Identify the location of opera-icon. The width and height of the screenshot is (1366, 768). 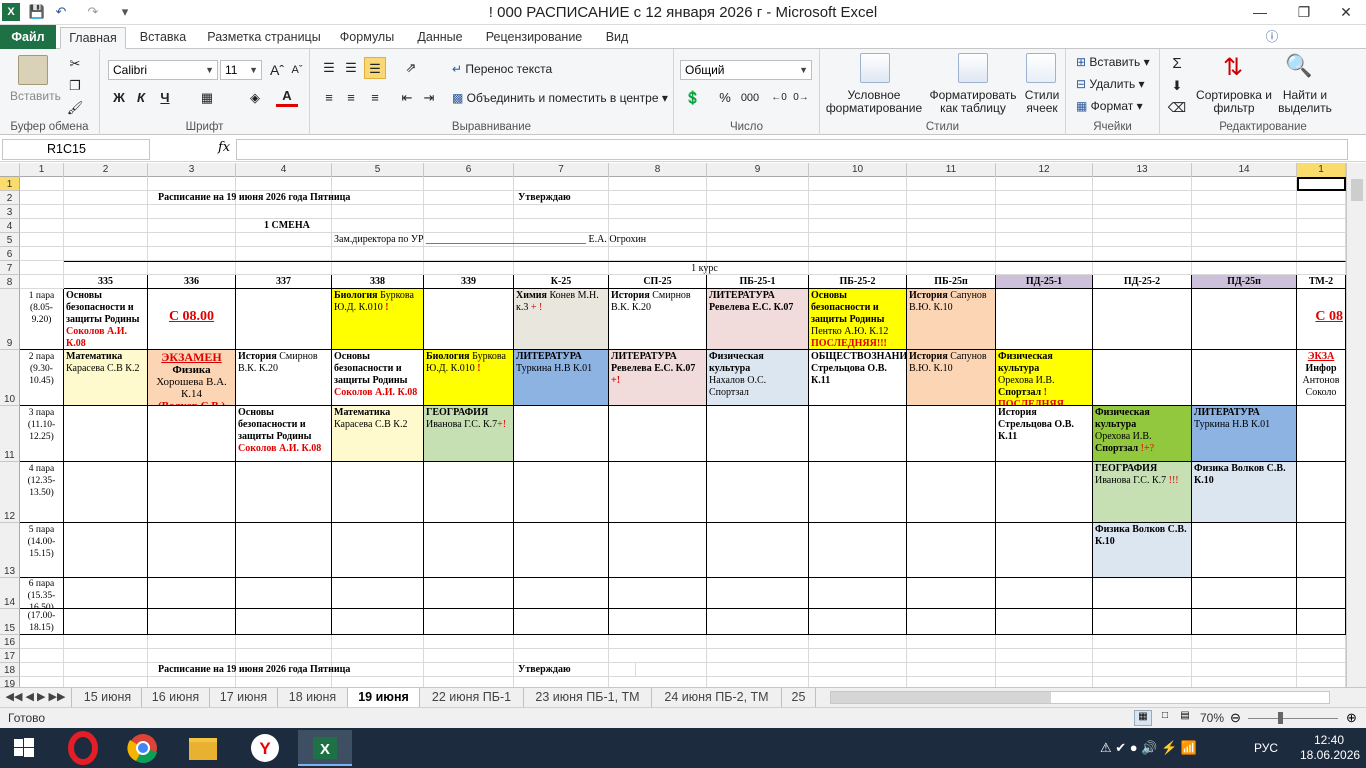
(83, 748).